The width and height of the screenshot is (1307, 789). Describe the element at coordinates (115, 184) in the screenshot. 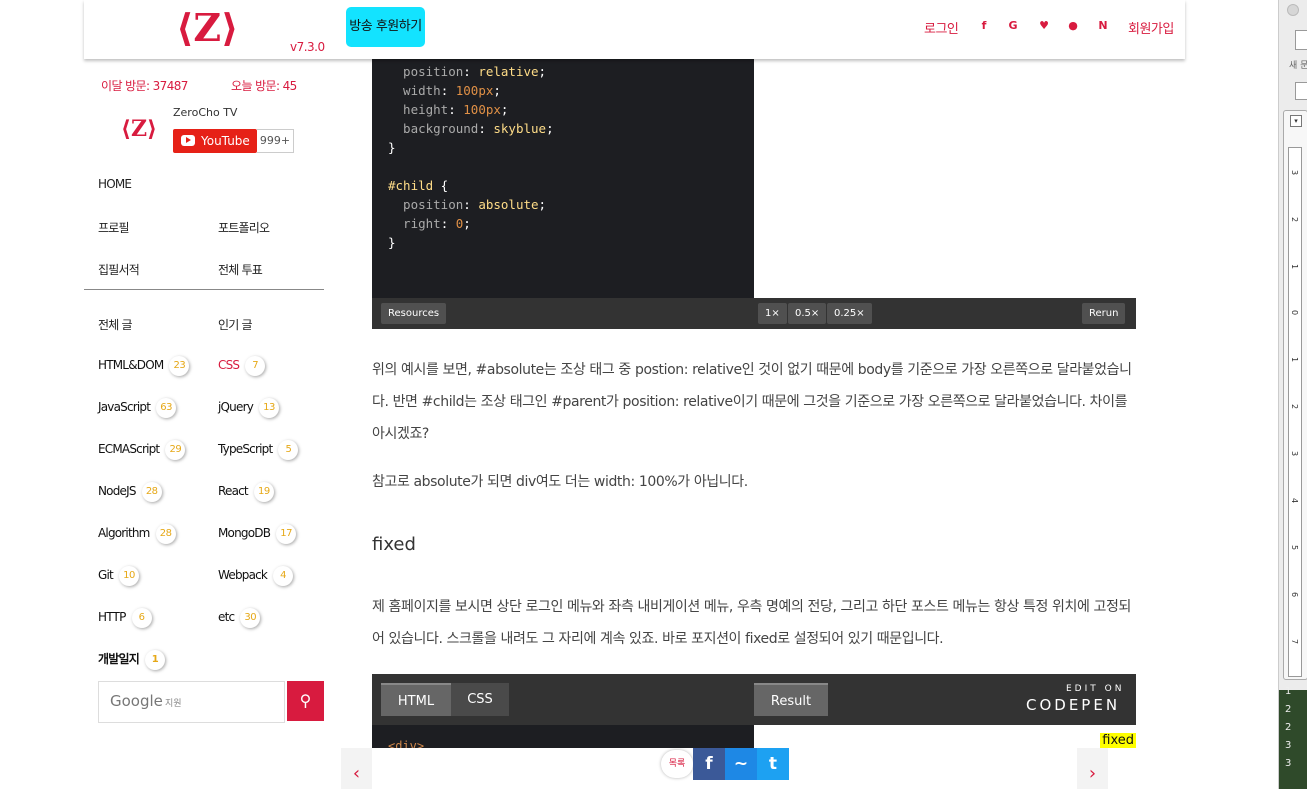

I see `nav-home: HOME` at that location.